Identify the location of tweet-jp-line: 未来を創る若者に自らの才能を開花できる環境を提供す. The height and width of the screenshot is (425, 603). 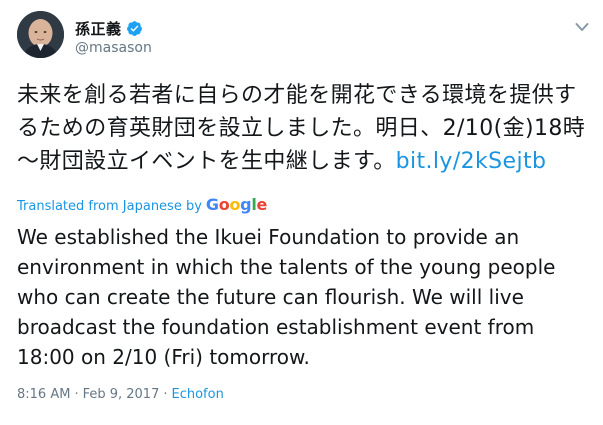
(297, 95).